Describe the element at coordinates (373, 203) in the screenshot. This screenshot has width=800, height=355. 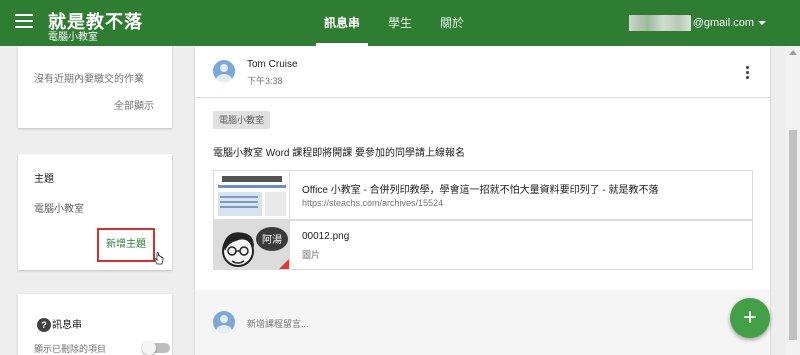
I see `attachment-url: https://steachs.com/archives/15524` at that location.